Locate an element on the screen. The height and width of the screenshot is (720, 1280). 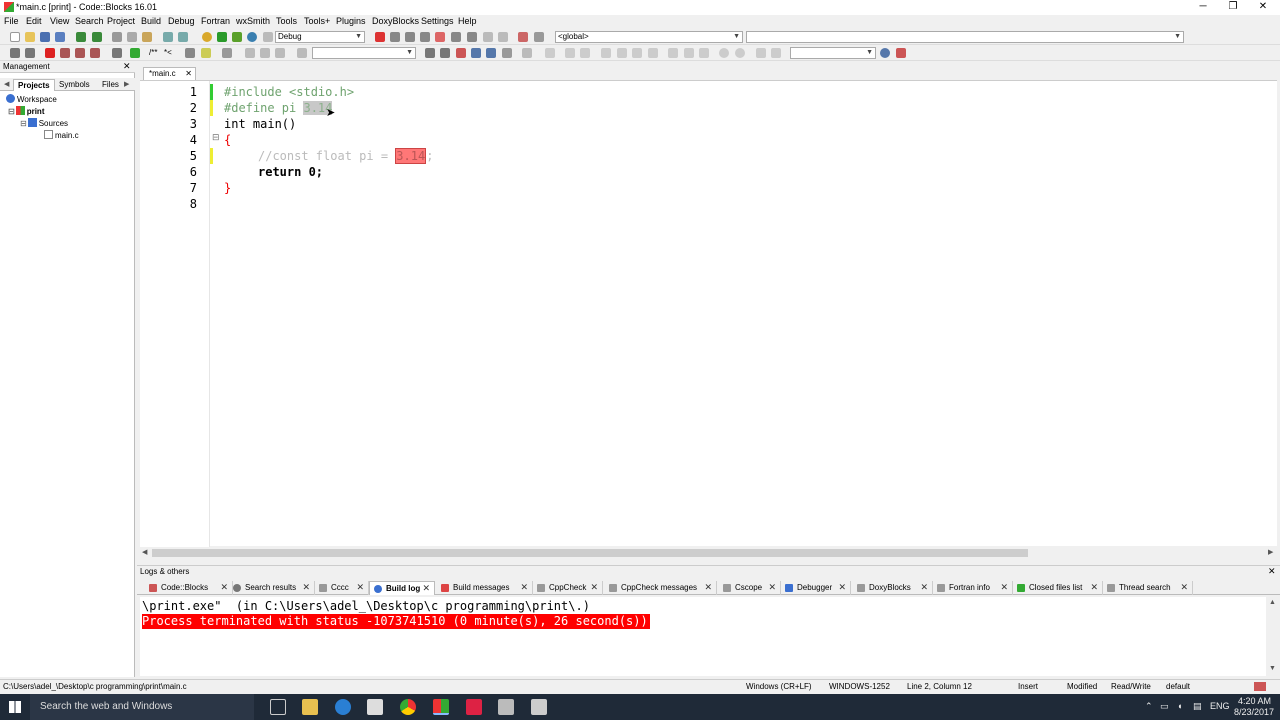
tab-search-results: Search results ✕ is located at coordinates (272, 588).